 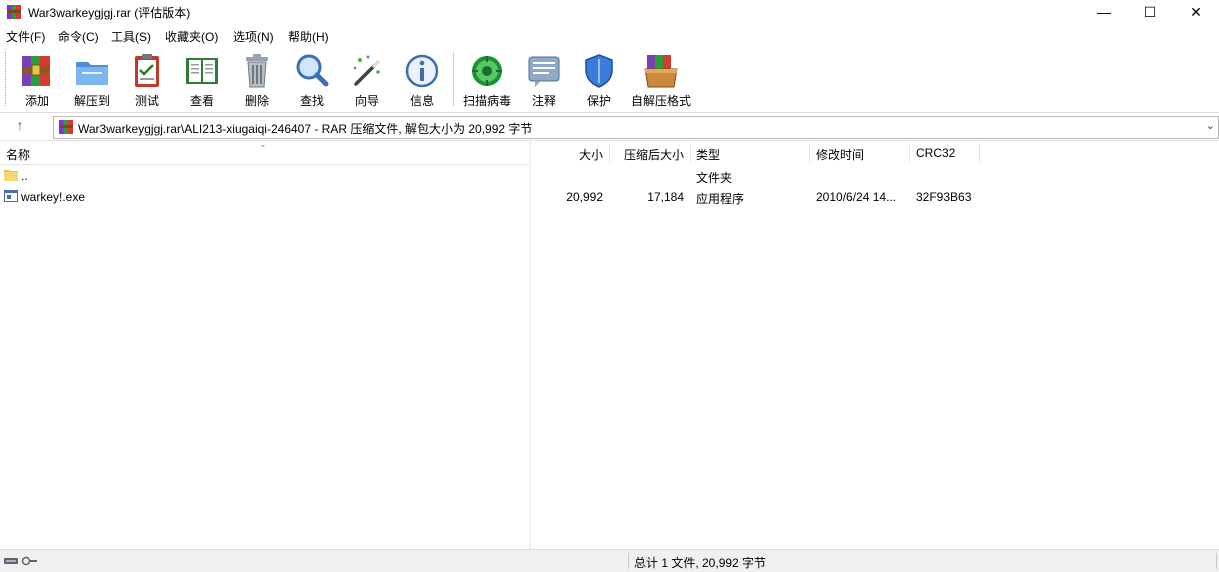 I want to click on info-button: 信息, so click(x=422, y=79).